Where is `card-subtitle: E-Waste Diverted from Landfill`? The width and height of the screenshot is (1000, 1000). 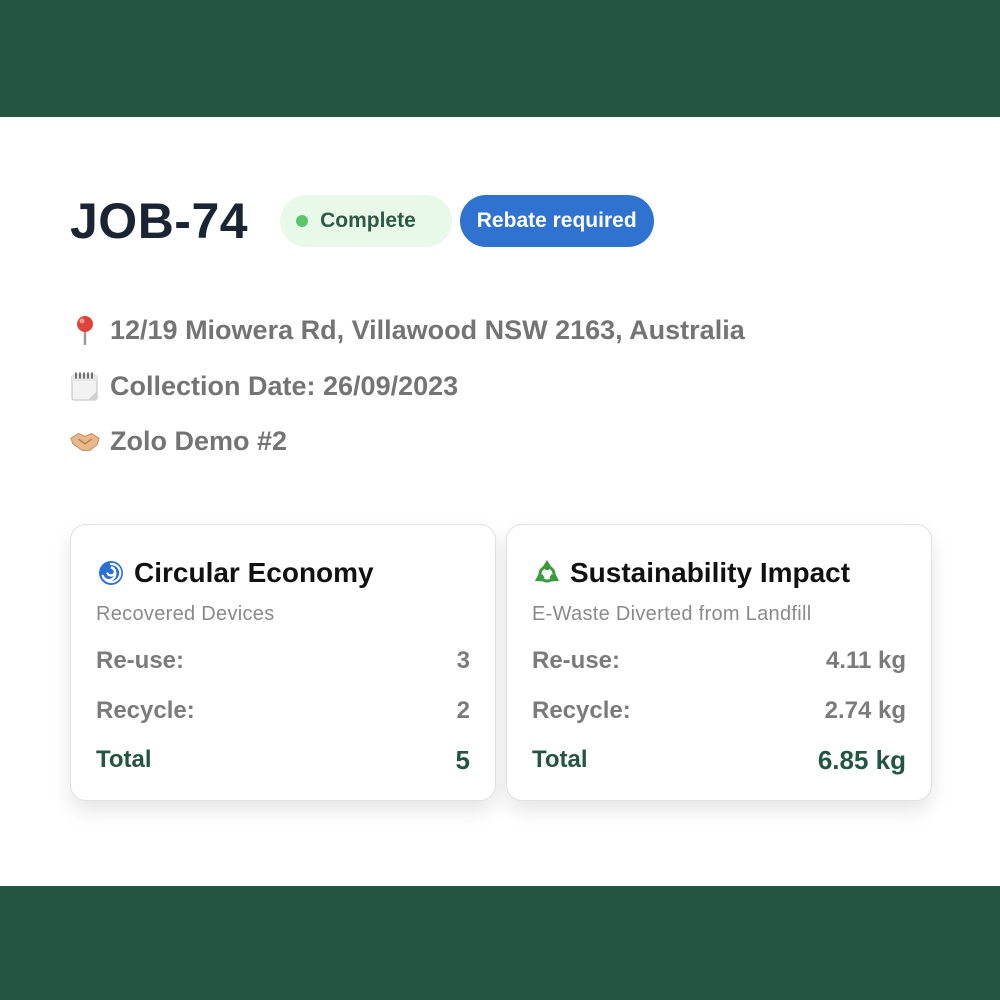 card-subtitle: E-Waste Diverted from Landfill is located at coordinates (672, 614).